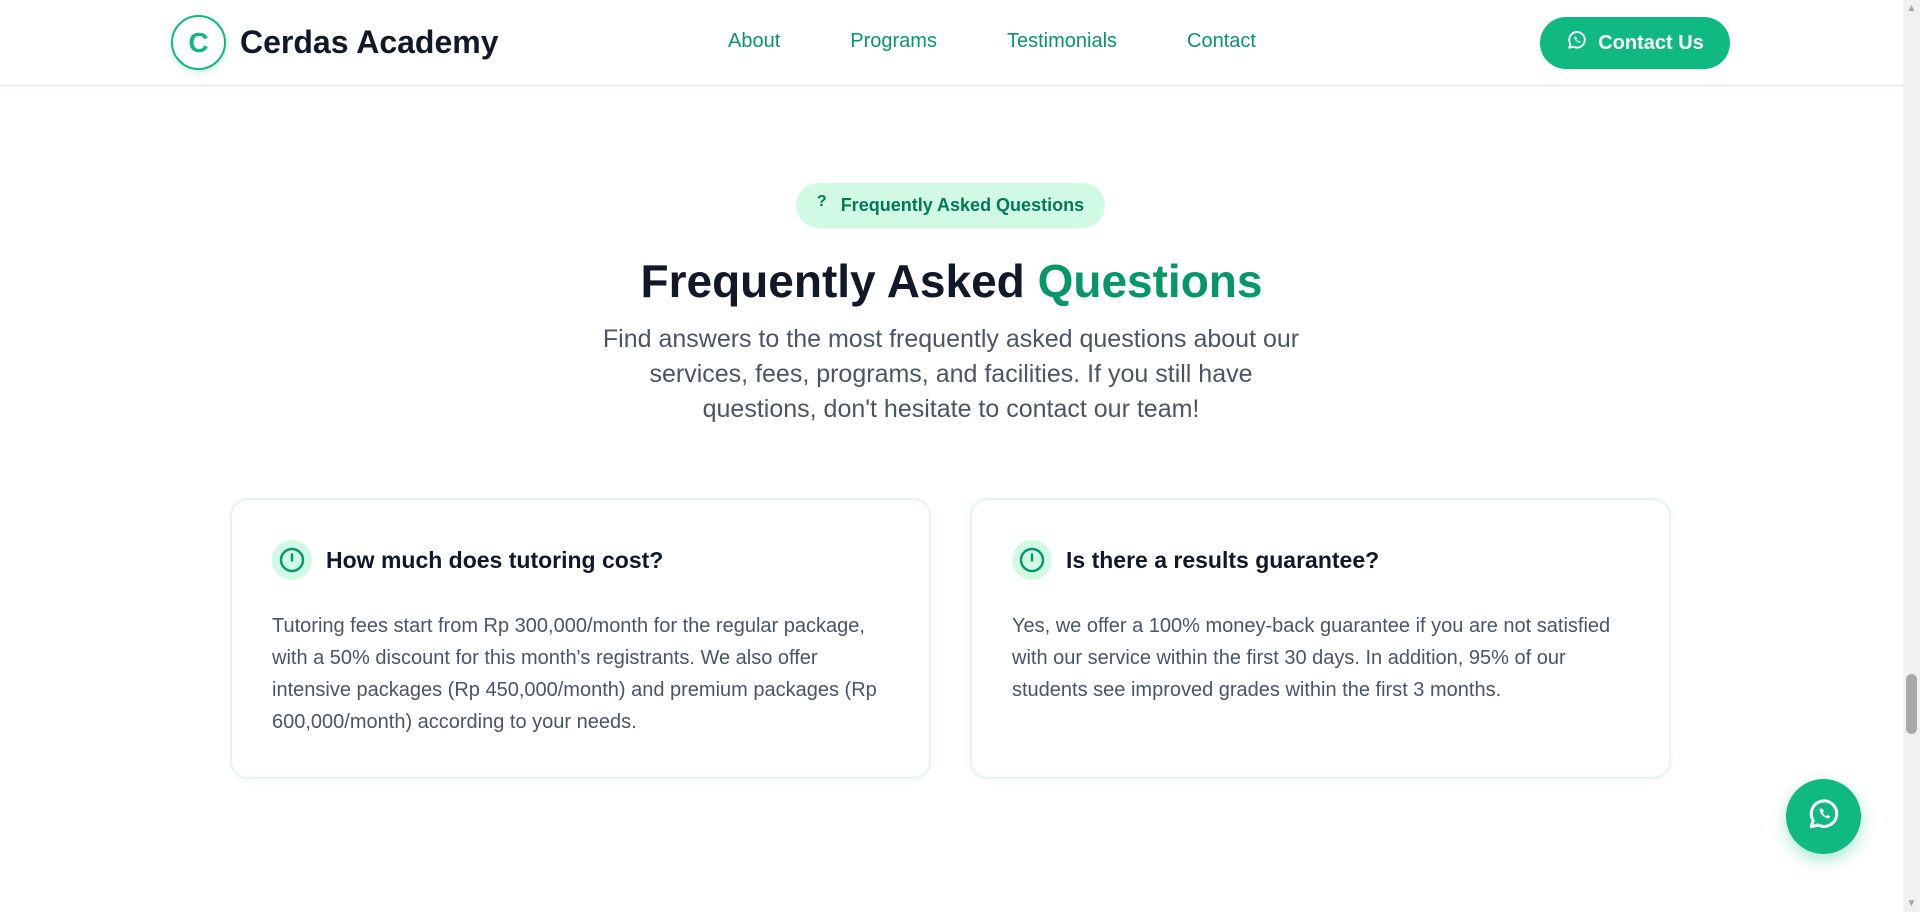 The image size is (1920, 912). What do you see at coordinates (1911, 456) in the screenshot?
I see `vertical-scrollbar: ▲ ▼` at bounding box center [1911, 456].